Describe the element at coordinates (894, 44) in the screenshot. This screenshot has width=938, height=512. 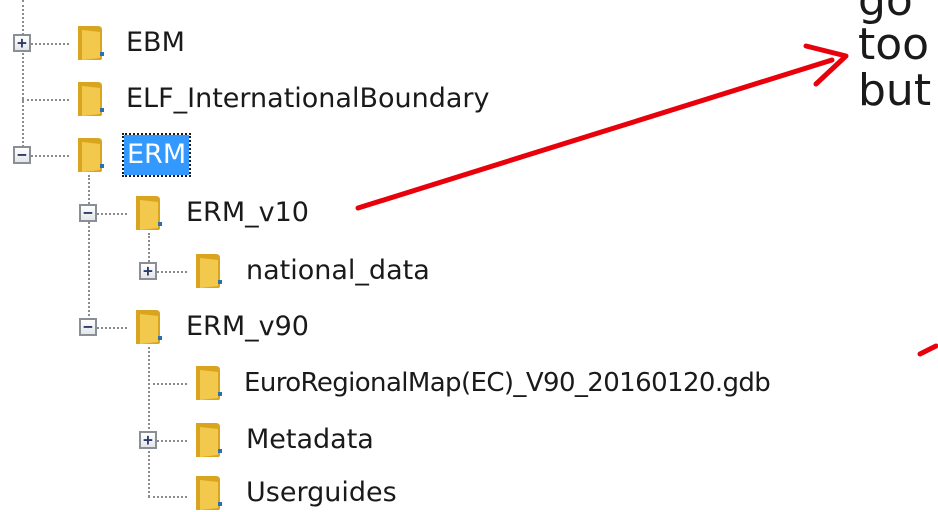
I see `callout-text-line: too` at that location.